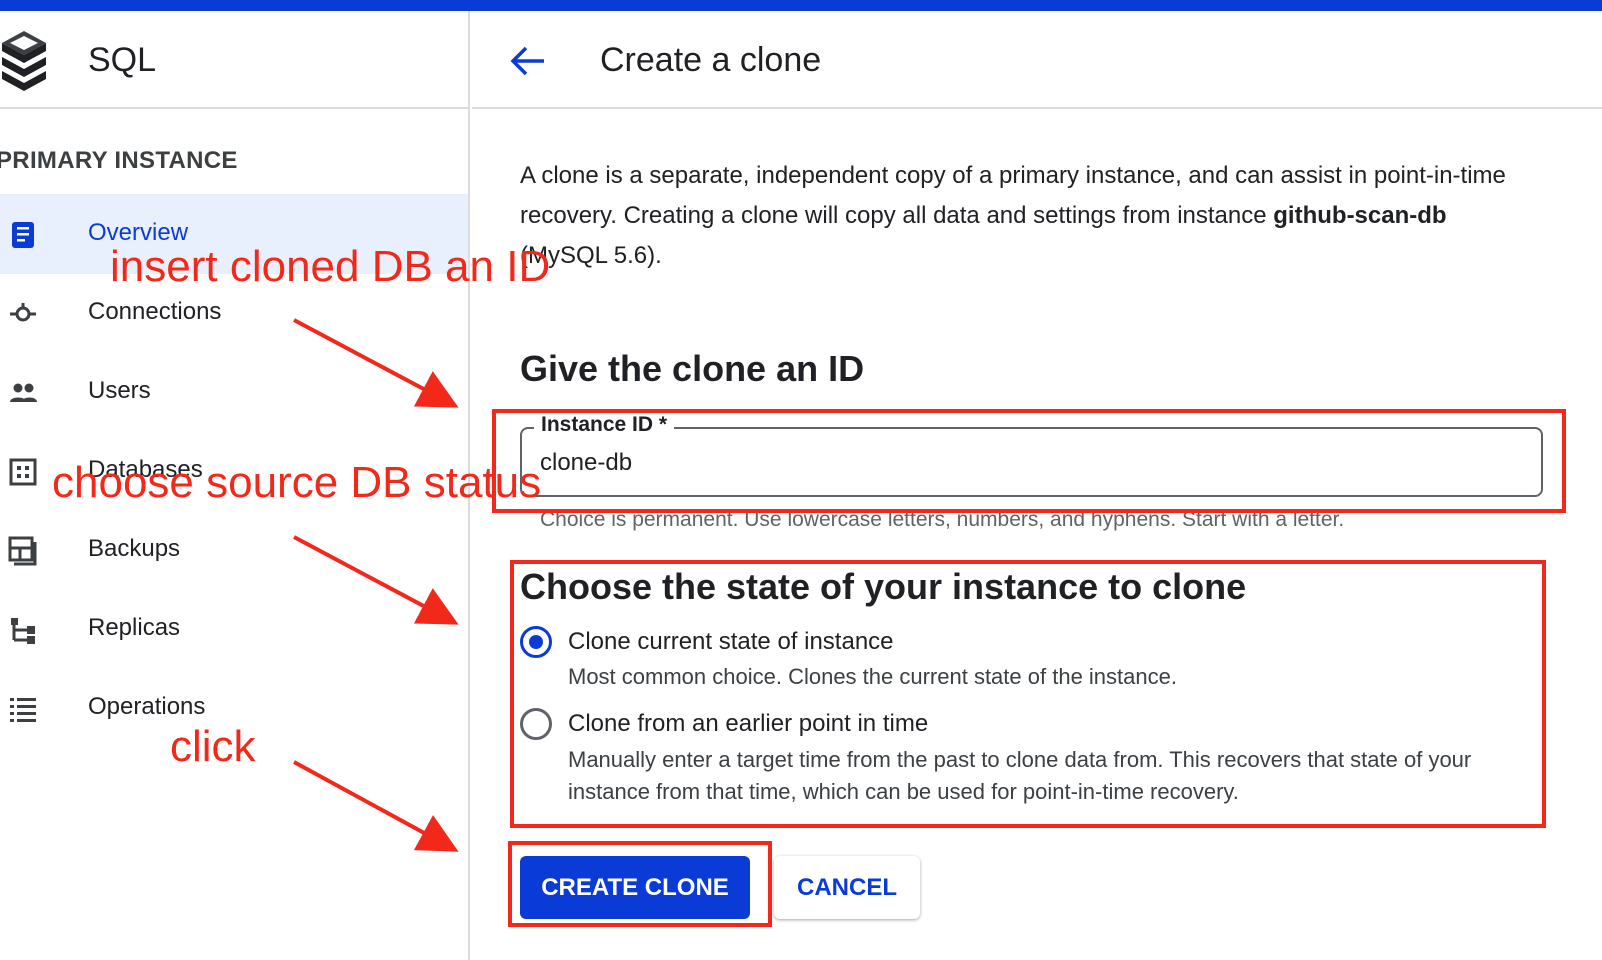 This screenshot has height=960, width=1602. Describe the element at coordinates (23, 710) in the screenshot. I see `operations-icon` at that location.